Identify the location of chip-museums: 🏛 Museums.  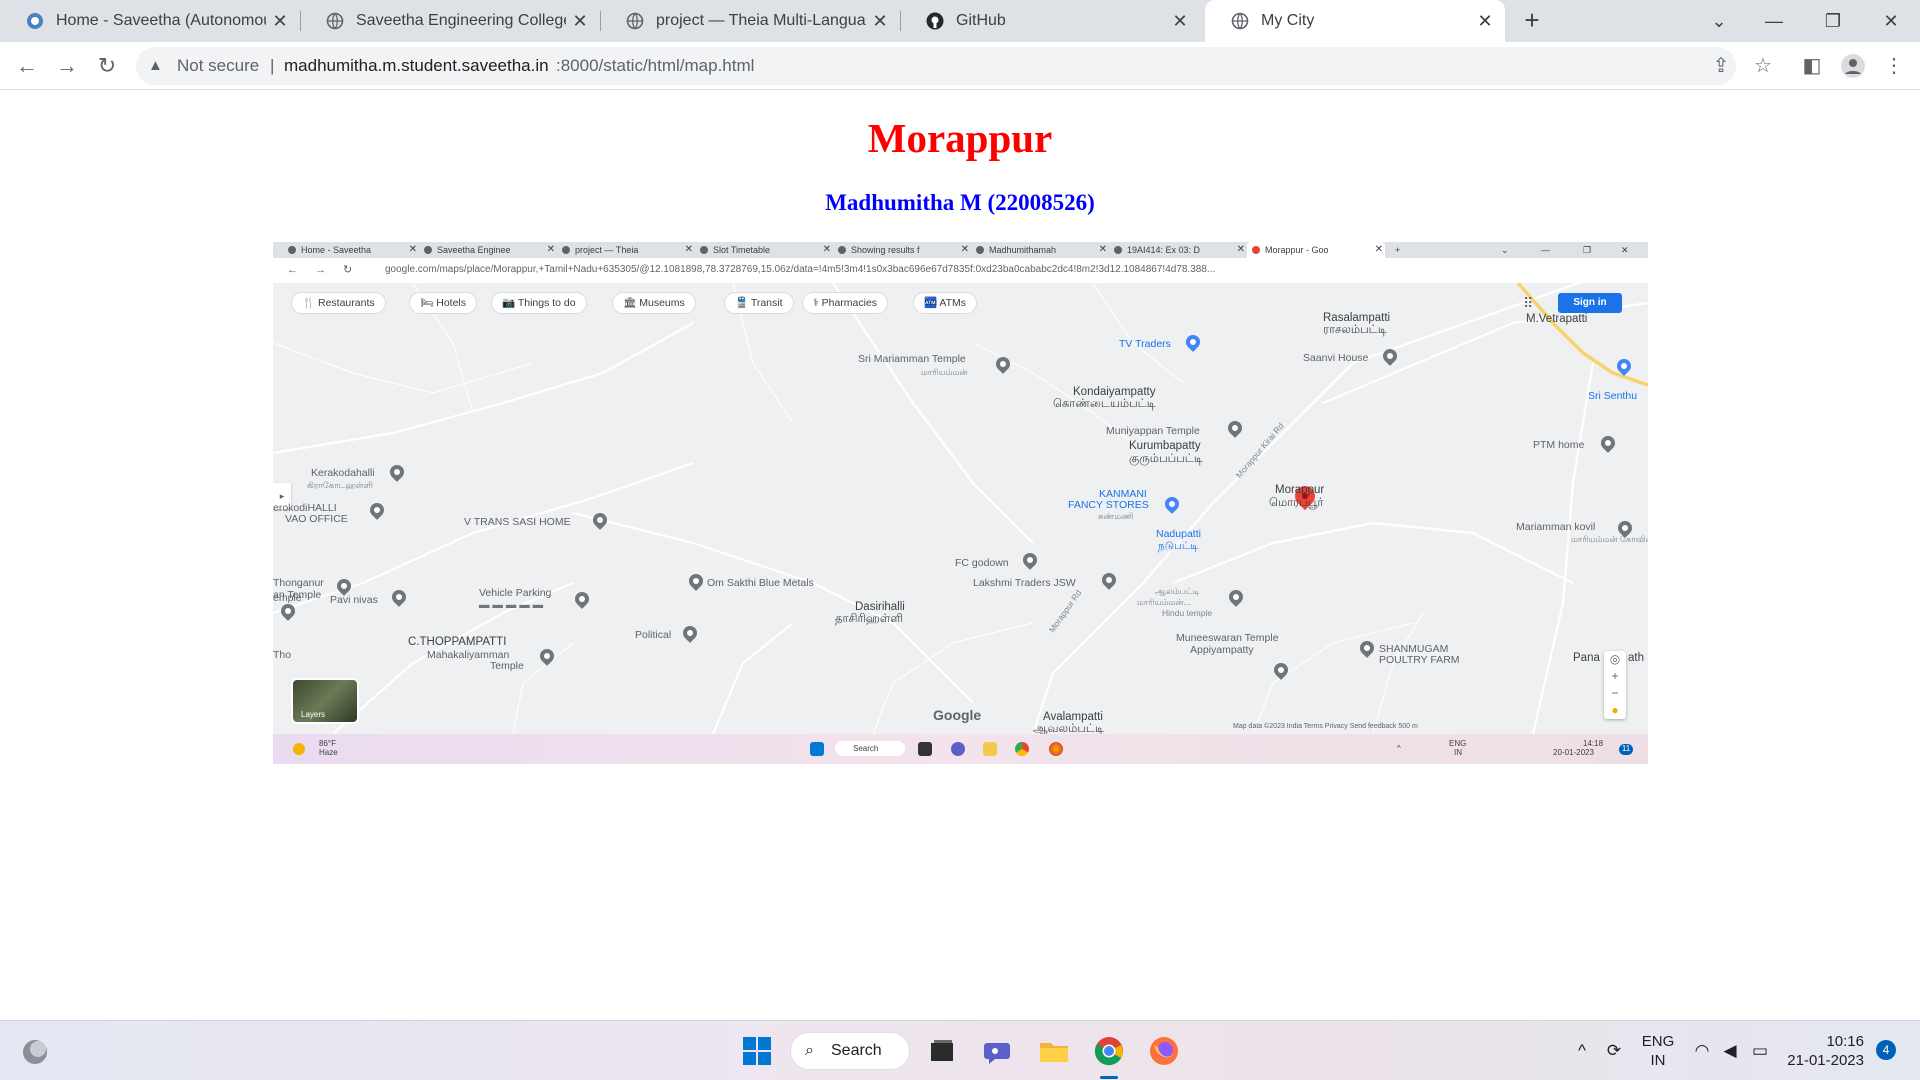
(654, 303).